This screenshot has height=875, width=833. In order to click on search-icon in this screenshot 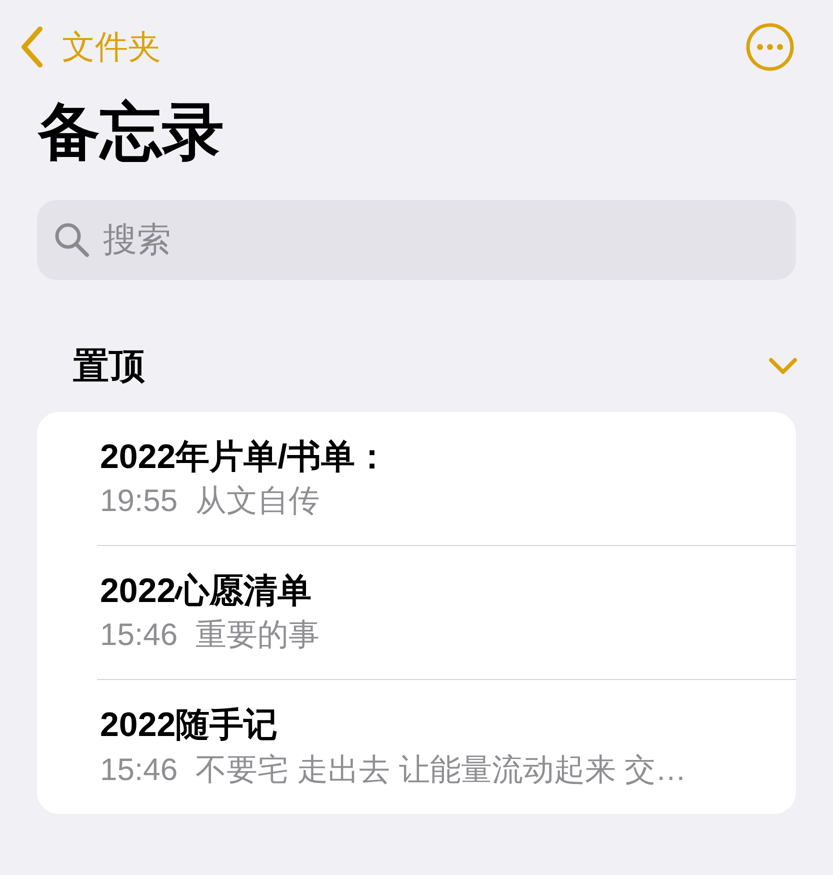, I will do `click(72, 240)`.